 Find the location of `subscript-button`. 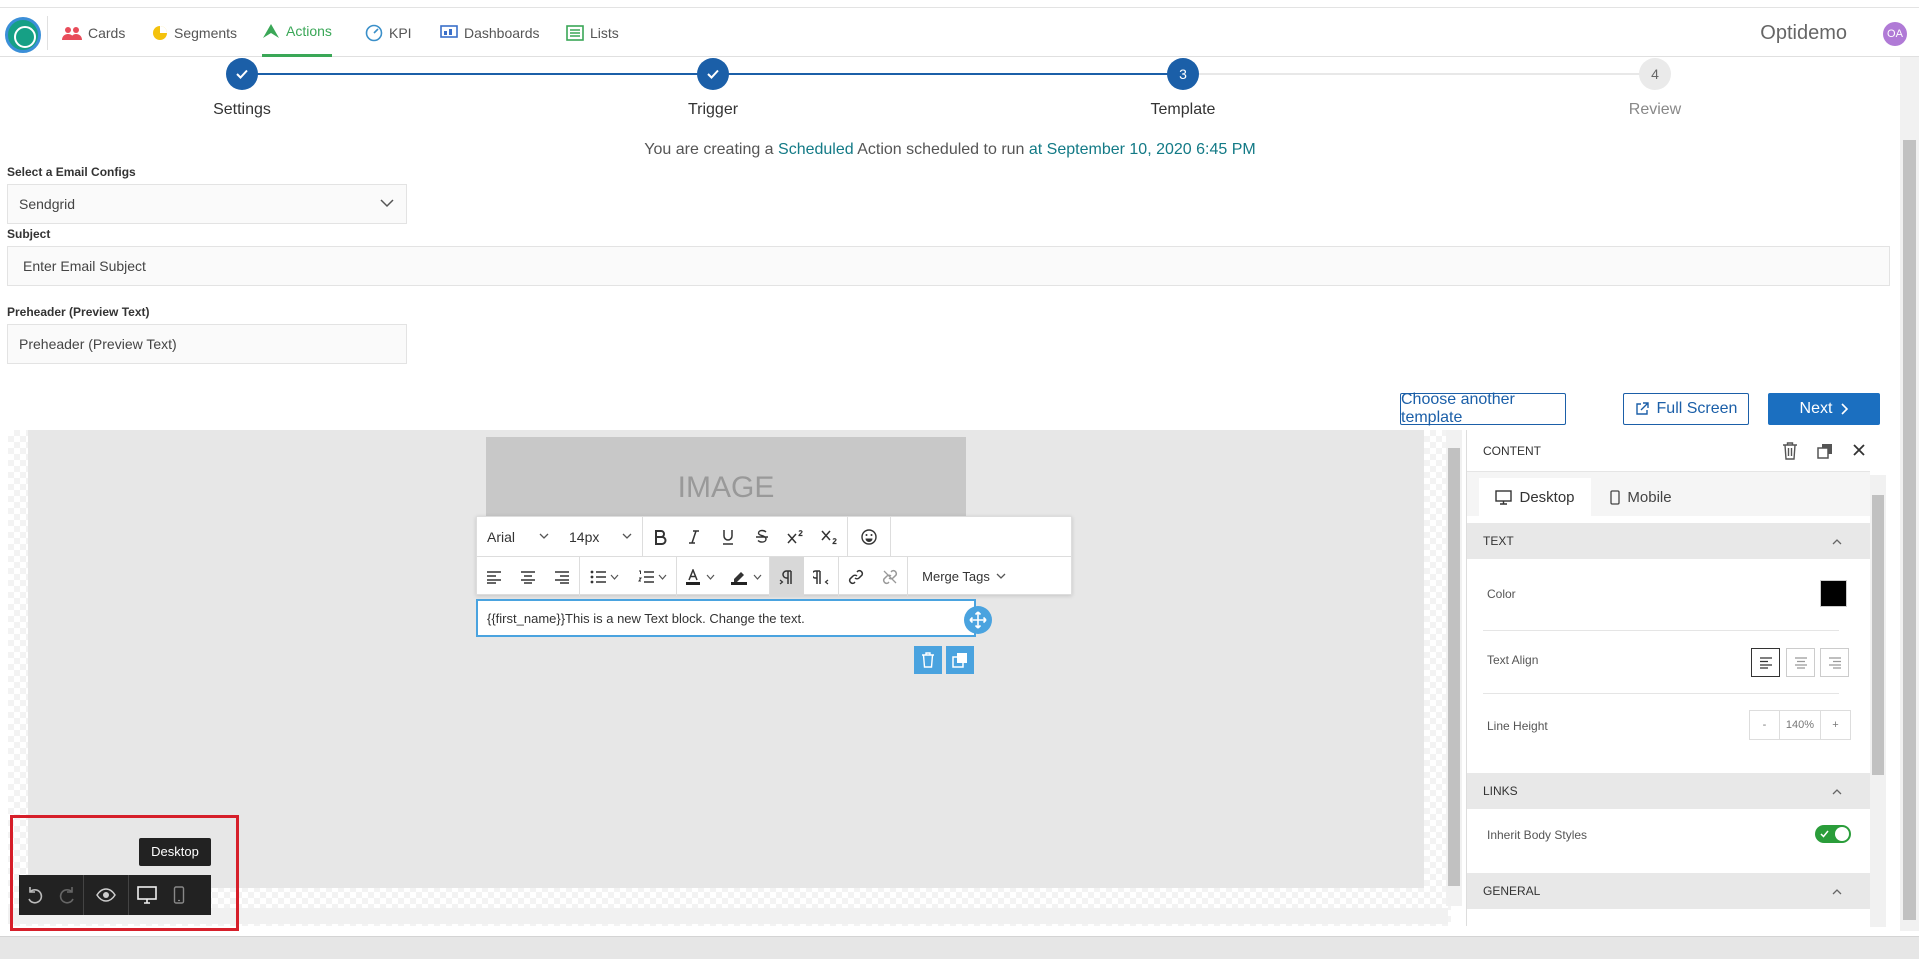

subscript-button is located at coordinates (830, 536).